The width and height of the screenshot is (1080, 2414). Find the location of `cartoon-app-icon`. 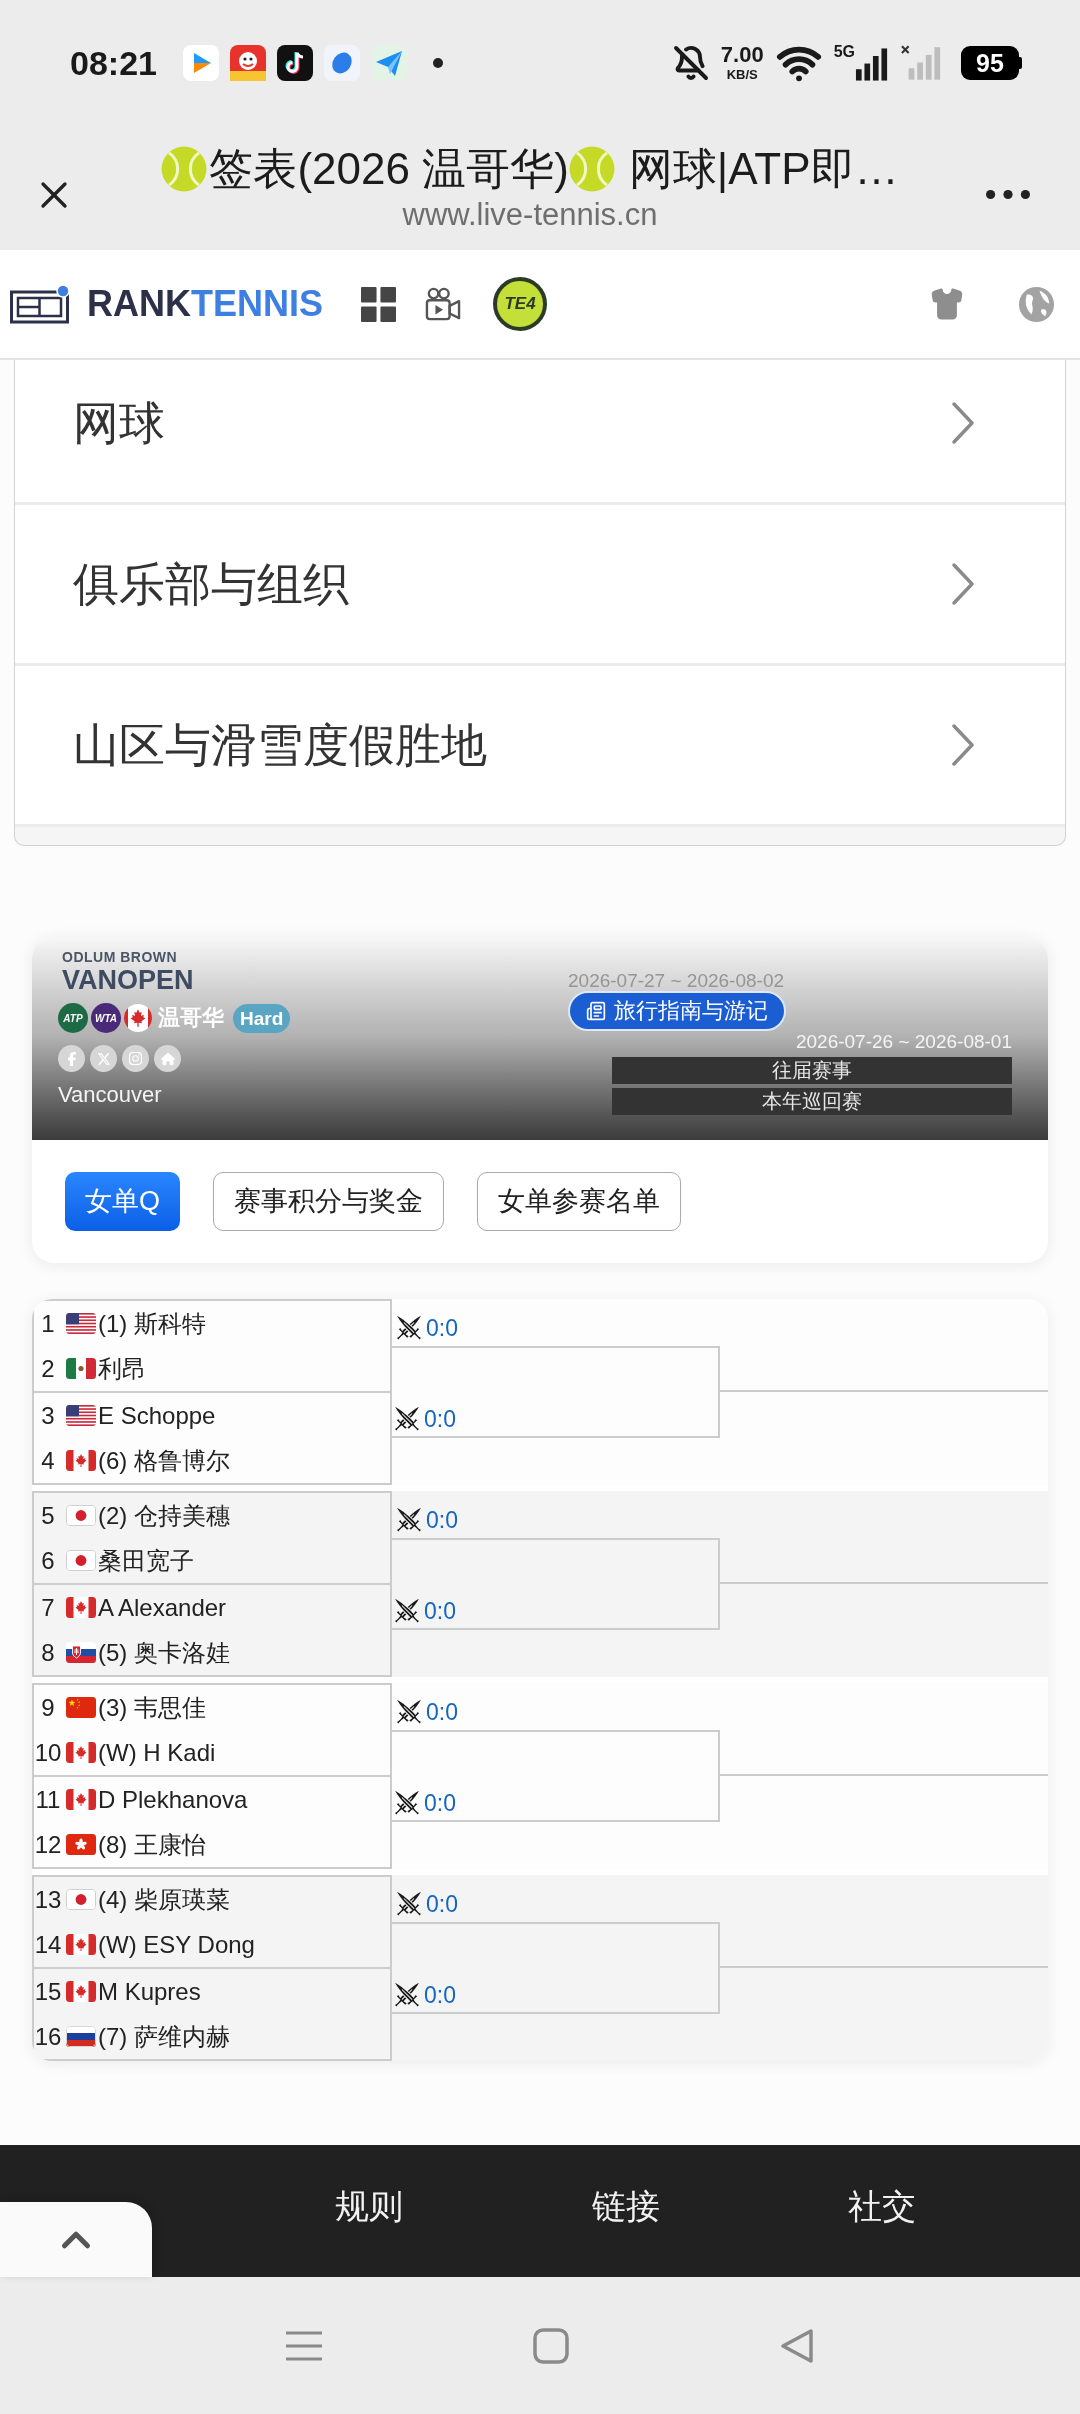

cartoon-app-icon is located at coordinates (247, 62).